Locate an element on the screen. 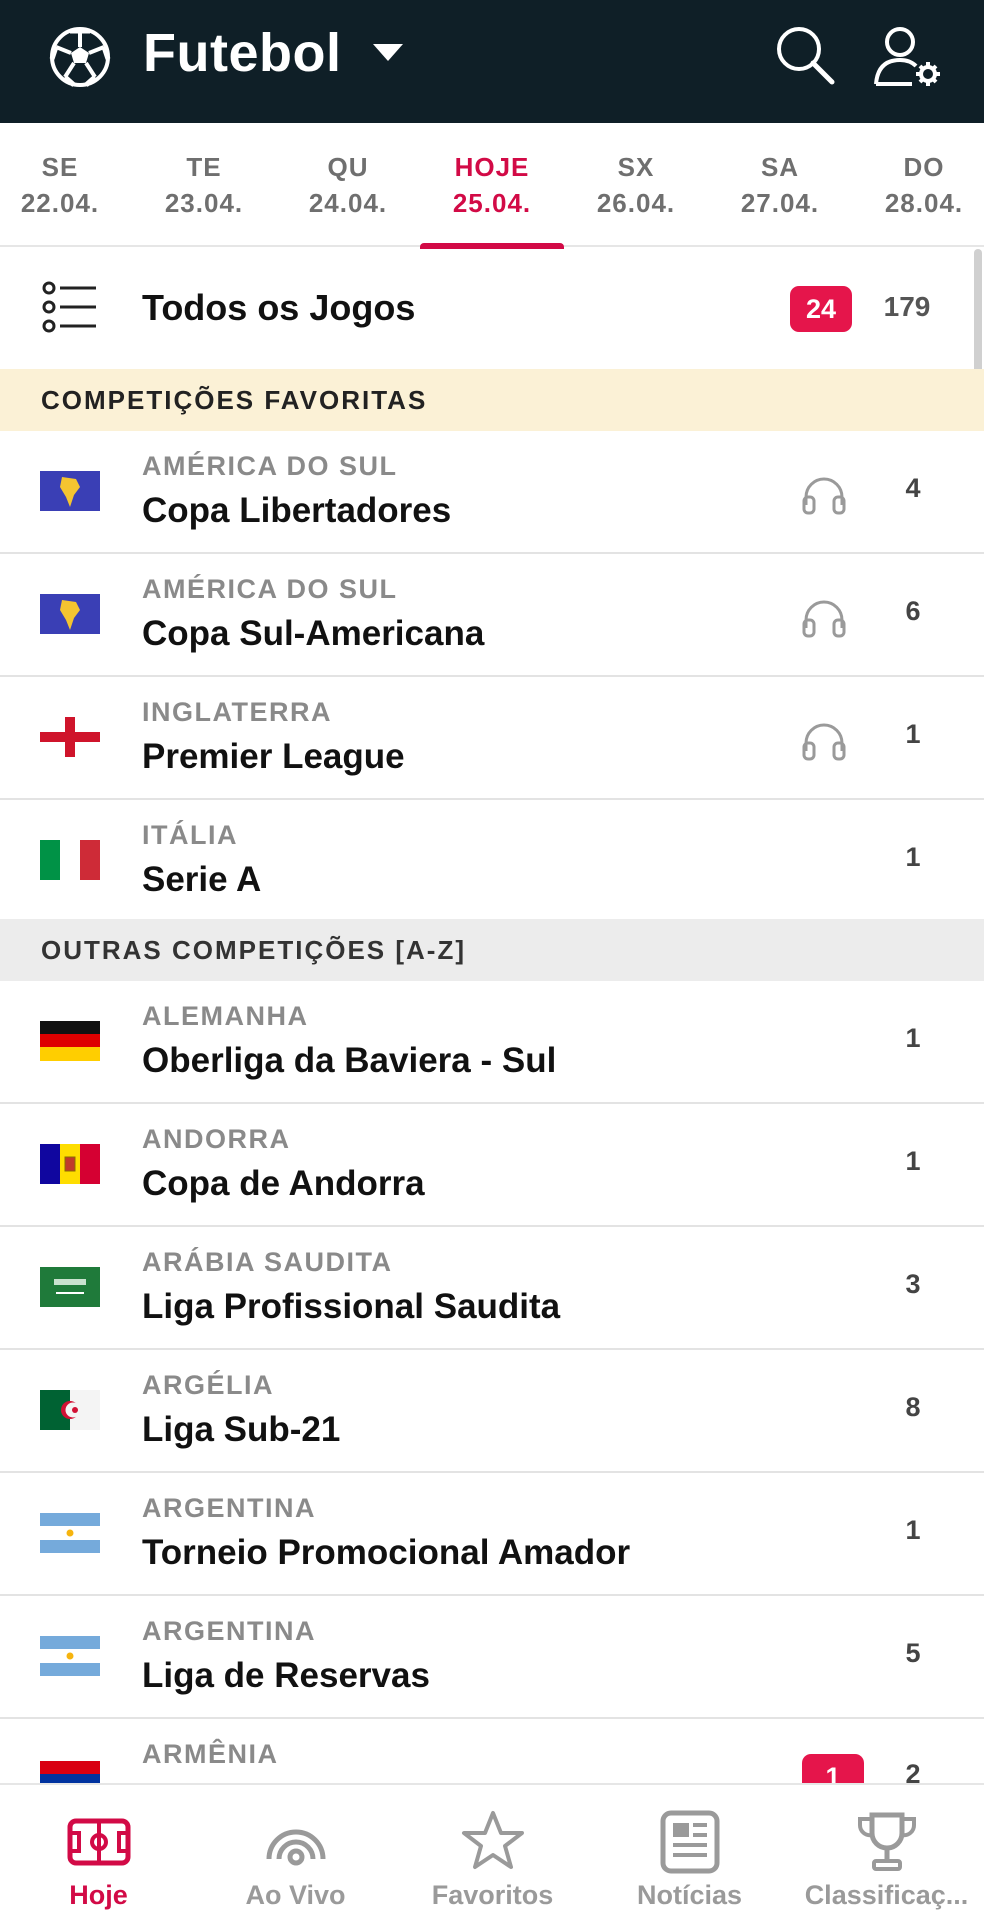  date-weekday: SA is located at coordinates (780, 167).